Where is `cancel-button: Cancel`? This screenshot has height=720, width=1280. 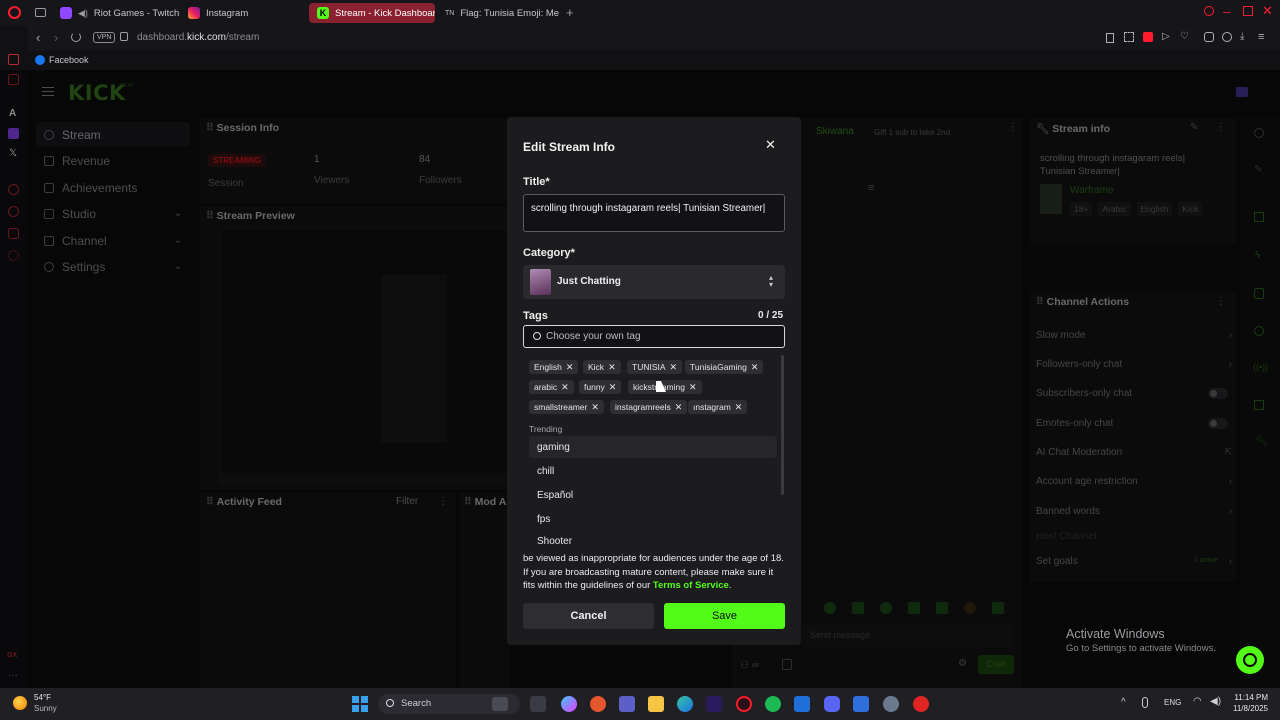
cancel-button: Cancel is located at coordinates (588, 616).